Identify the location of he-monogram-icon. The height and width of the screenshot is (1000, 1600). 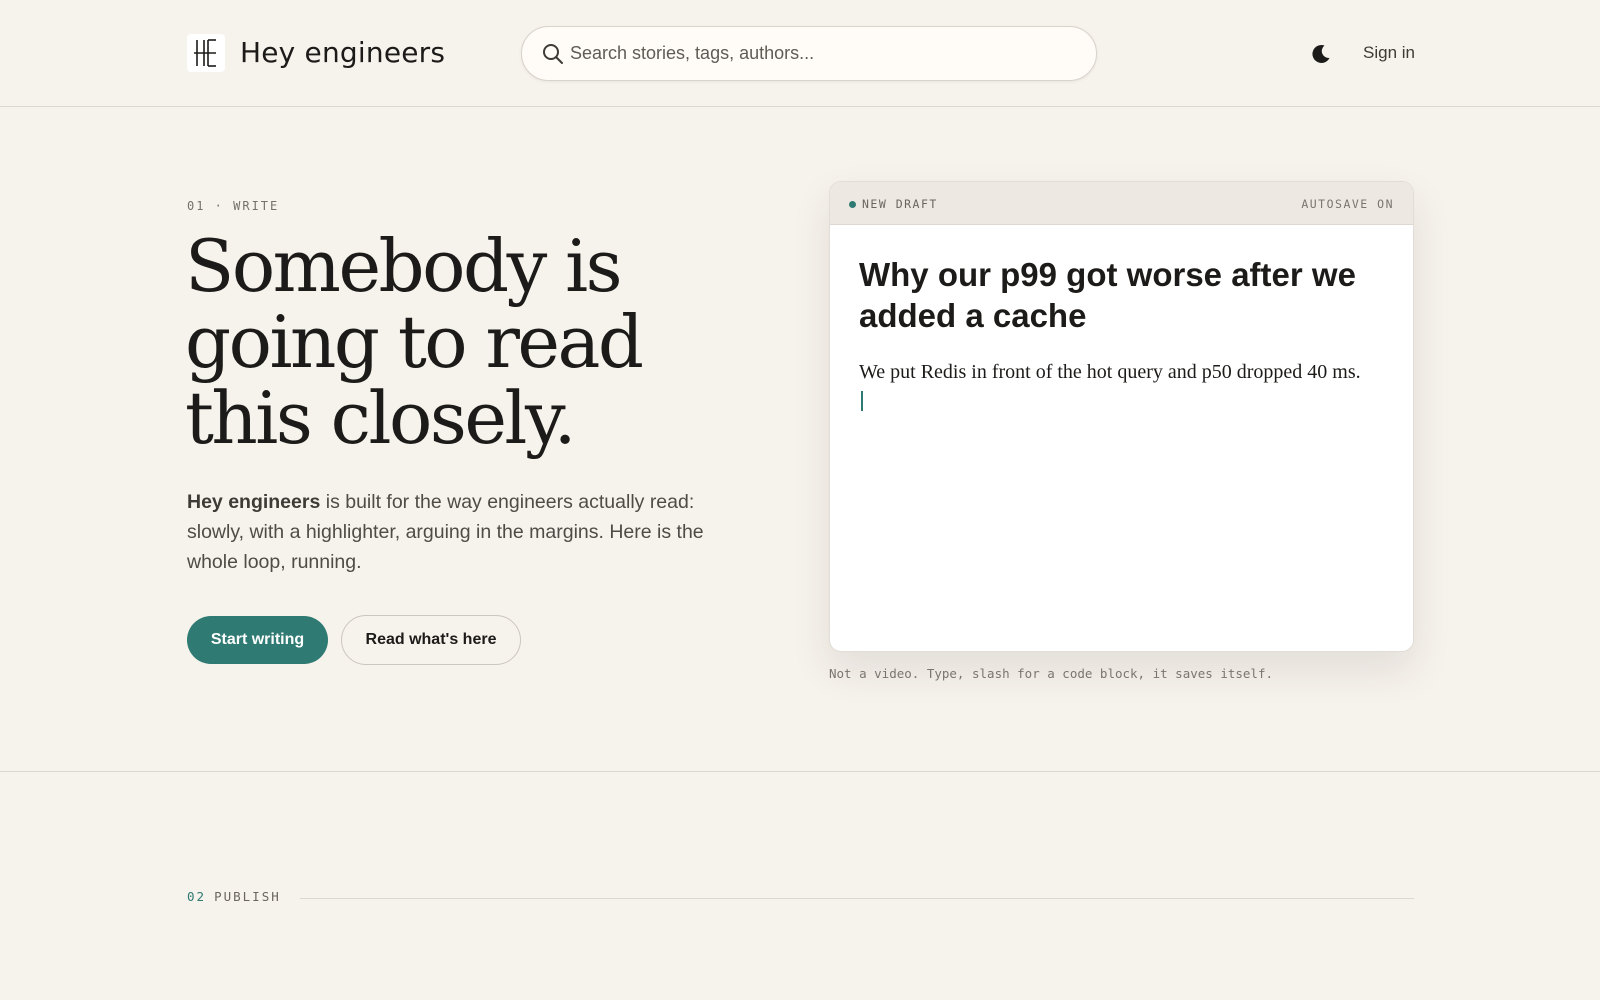
(205, 53).